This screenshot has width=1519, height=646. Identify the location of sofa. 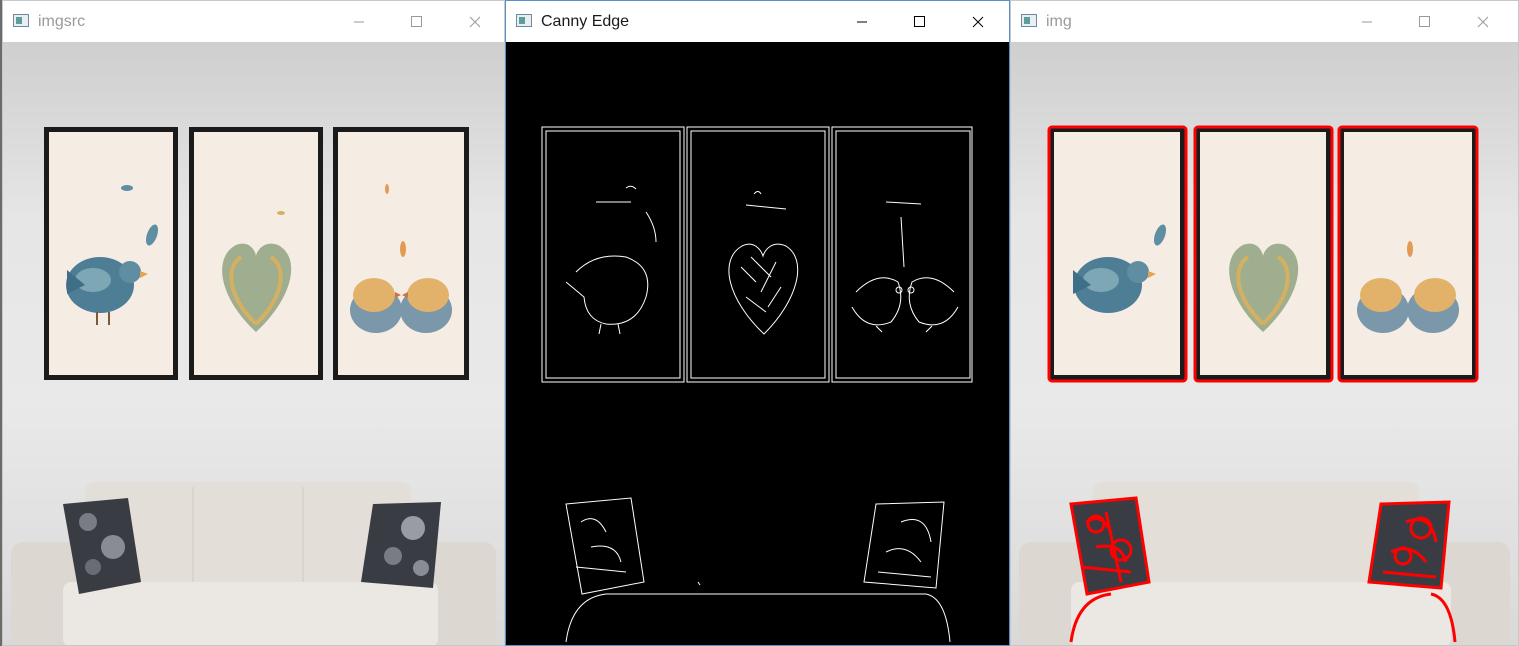
(253, 563).